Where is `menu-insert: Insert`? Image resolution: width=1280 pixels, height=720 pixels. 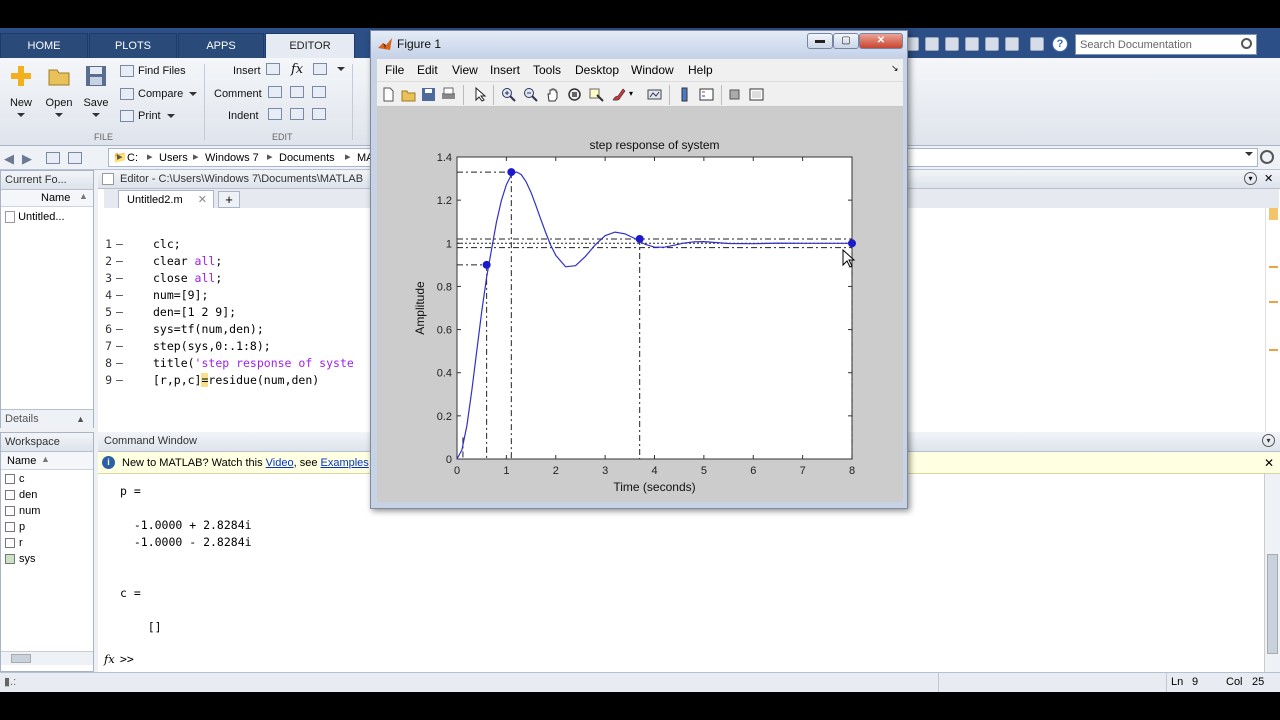 menu-insert: Insert is located at coordinates (505, 70).